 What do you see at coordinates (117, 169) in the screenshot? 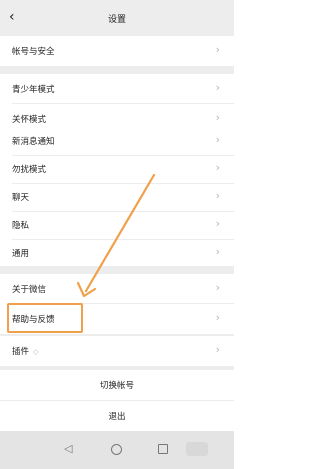
I see `settings-item-do-not-disturb: 勿扰模式 ›` at bounding box center [117, 169].